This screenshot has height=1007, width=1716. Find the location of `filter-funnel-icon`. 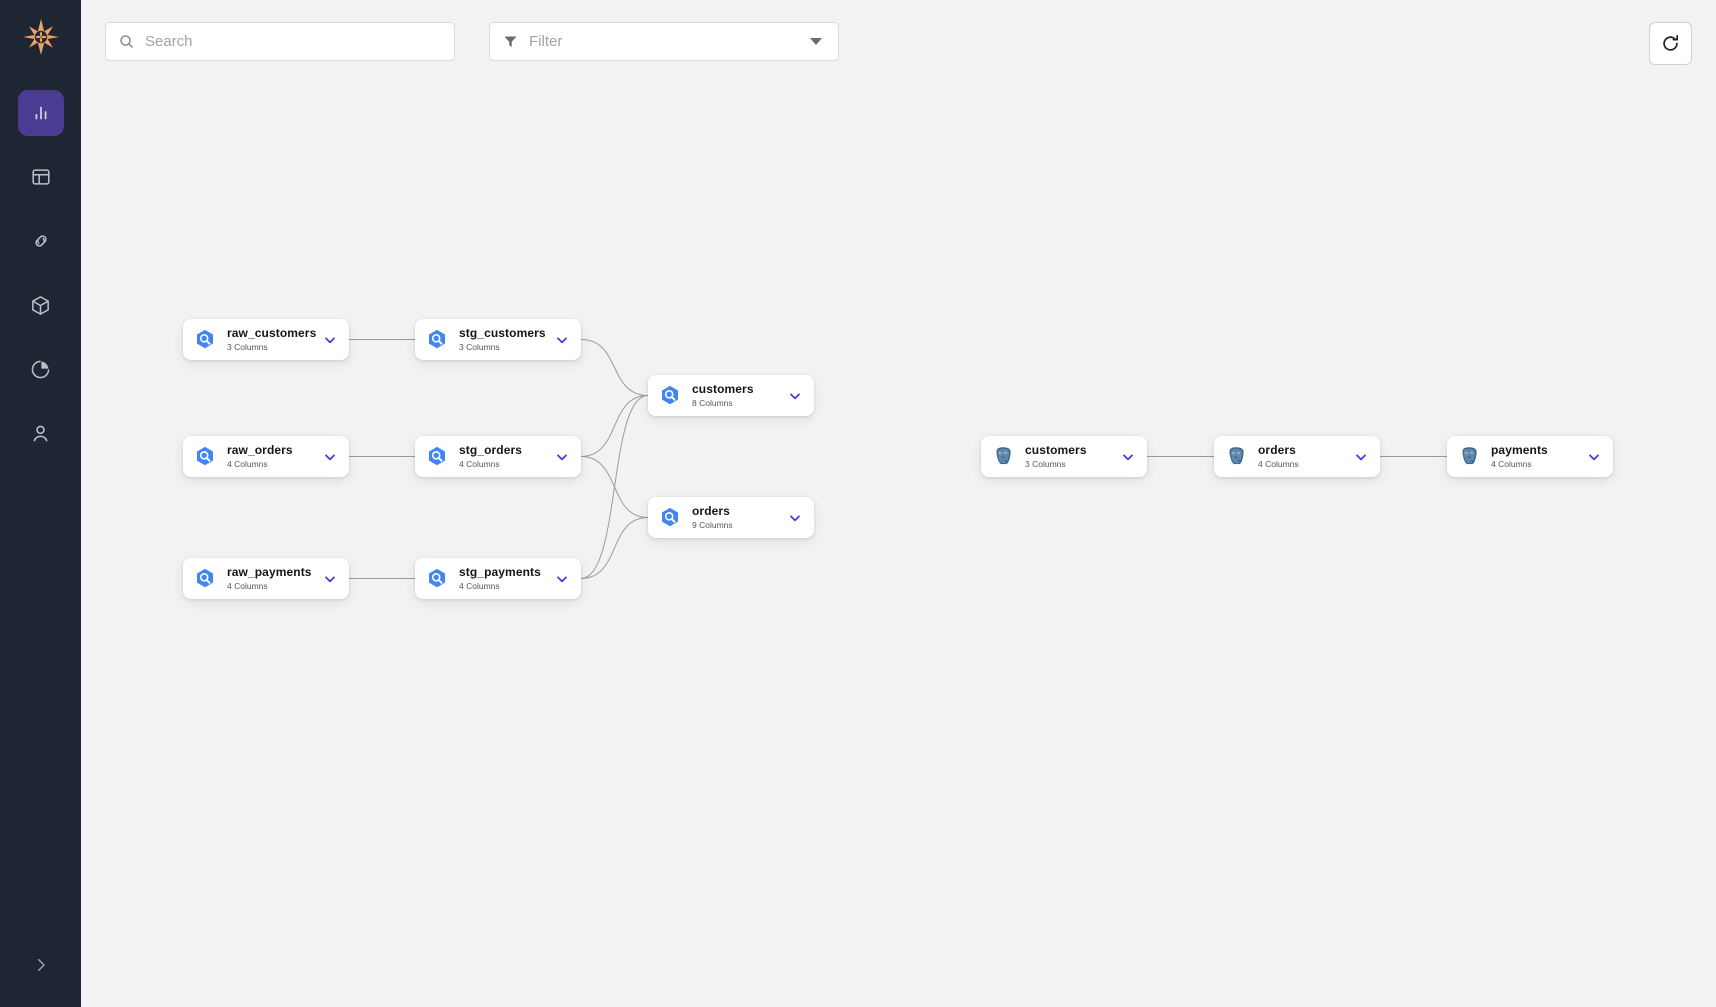

filter-funnel-icon is located at coordinates (510, 41).